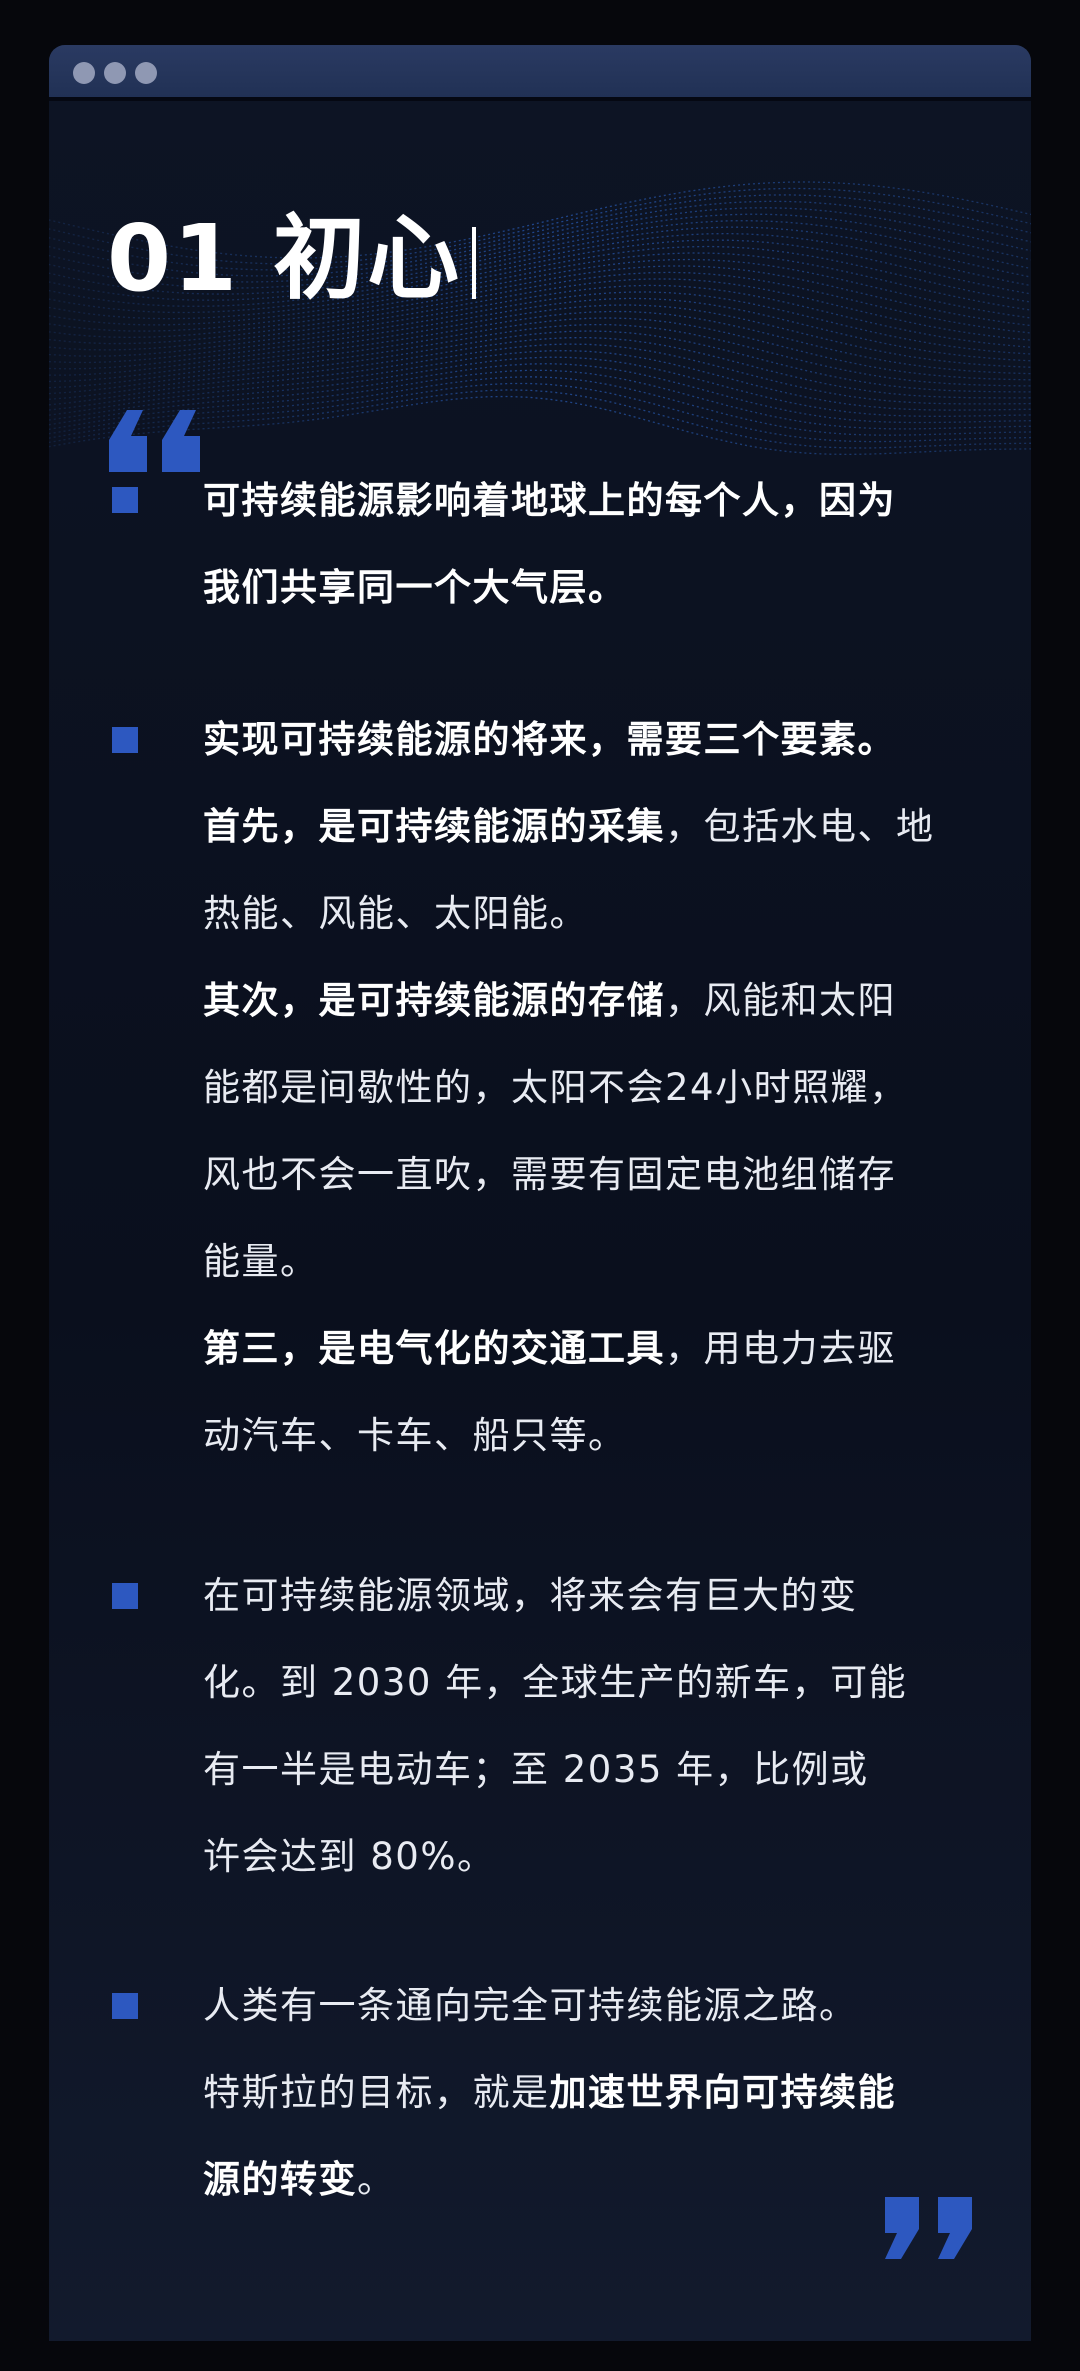 The height and width of the screenshot is (2371, 1080). What do you see at coordinates (349, 1856) in the screenshot?
I see `paragraph-line: 许会达到 80%。` at bounding box center [349, 1856].